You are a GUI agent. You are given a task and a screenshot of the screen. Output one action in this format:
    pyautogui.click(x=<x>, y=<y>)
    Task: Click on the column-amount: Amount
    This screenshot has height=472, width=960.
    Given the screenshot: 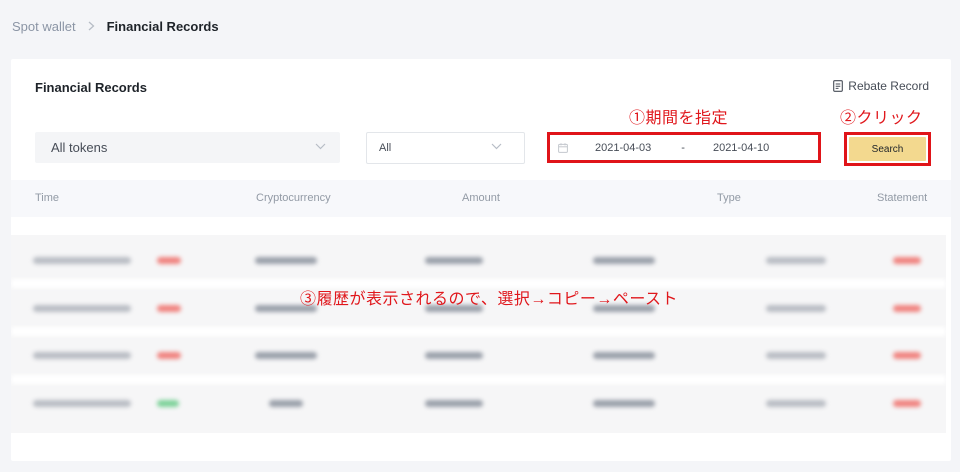 What is the action you would take?
    pyautogui.click(x=481, y=198)
    